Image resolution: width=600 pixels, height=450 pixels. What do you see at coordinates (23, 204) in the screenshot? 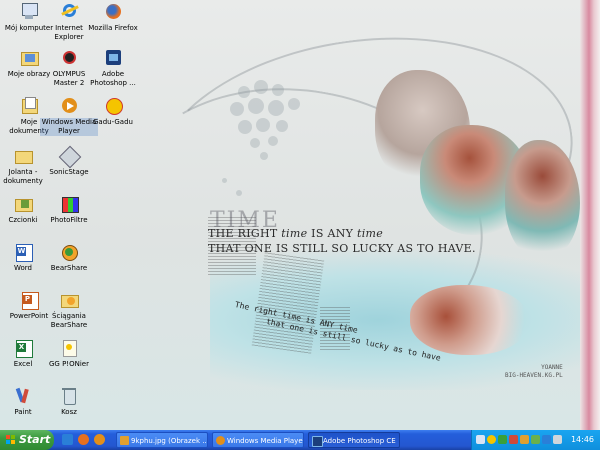
I see `fonts-folder-icon` at bounding box center [23, 204].